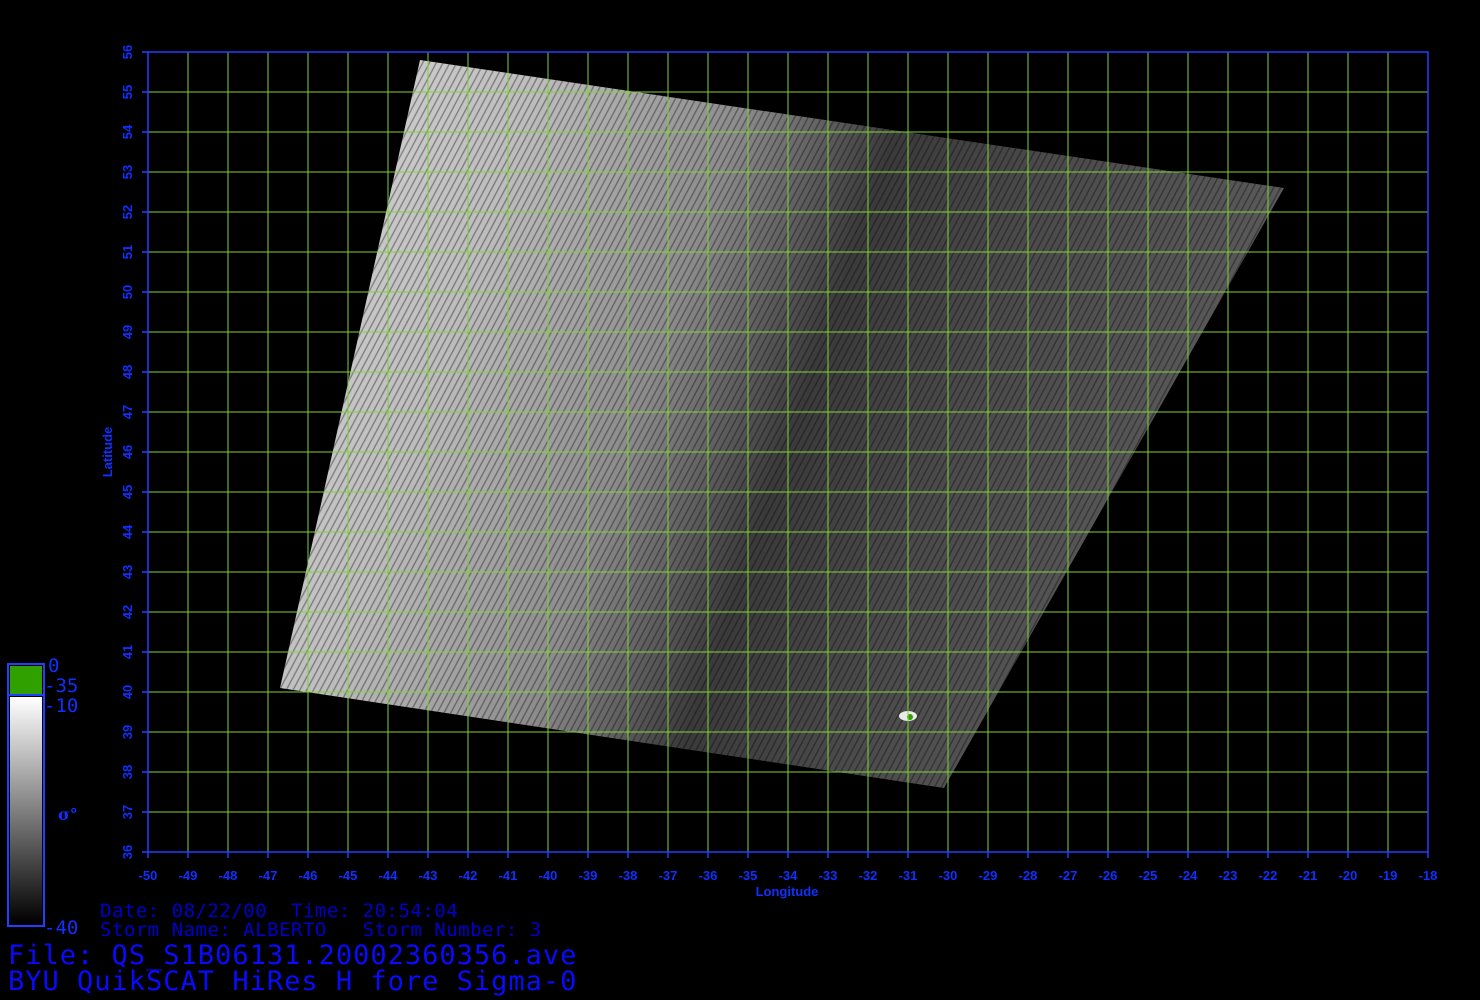 This screenshot has width=1480, height=1000. Describe the element at coordinates (188, 875) in the screenshot. I see `x-tick-label: -49` at that location.